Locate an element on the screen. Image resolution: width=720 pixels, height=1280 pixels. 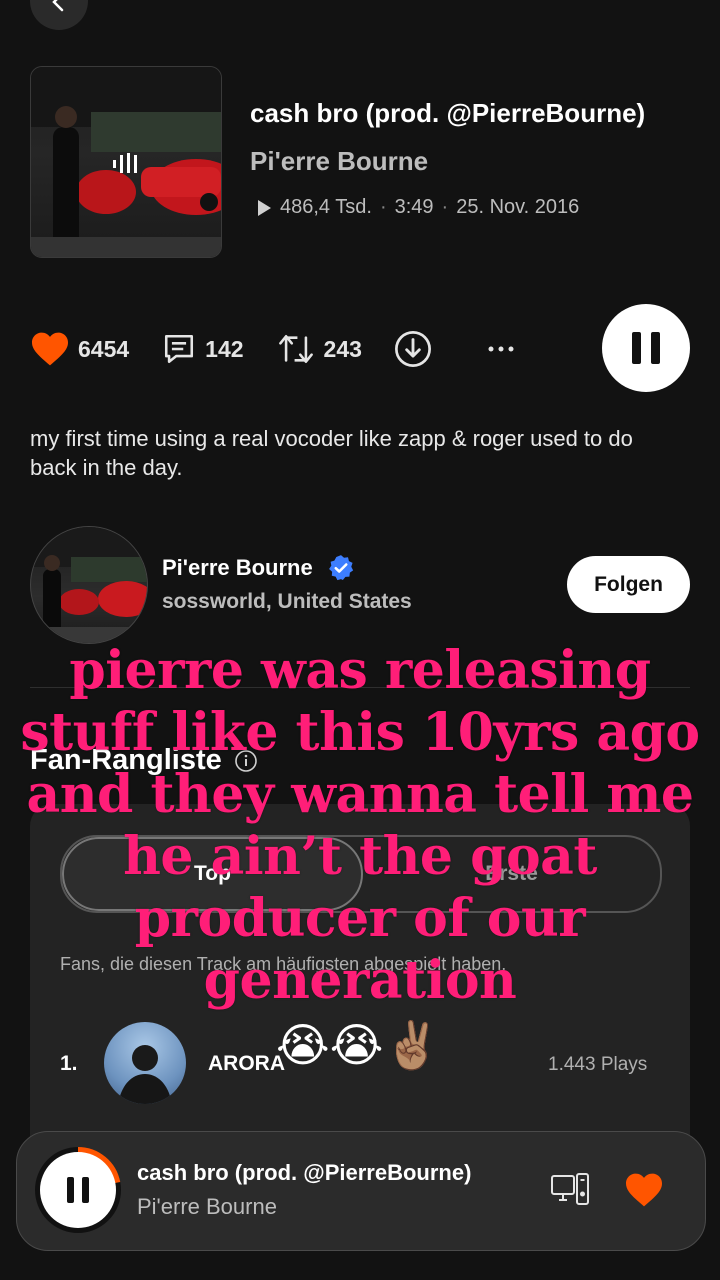
overlay-emojis: 😭😭✌🏽 is located at coordinates (358, 1045).